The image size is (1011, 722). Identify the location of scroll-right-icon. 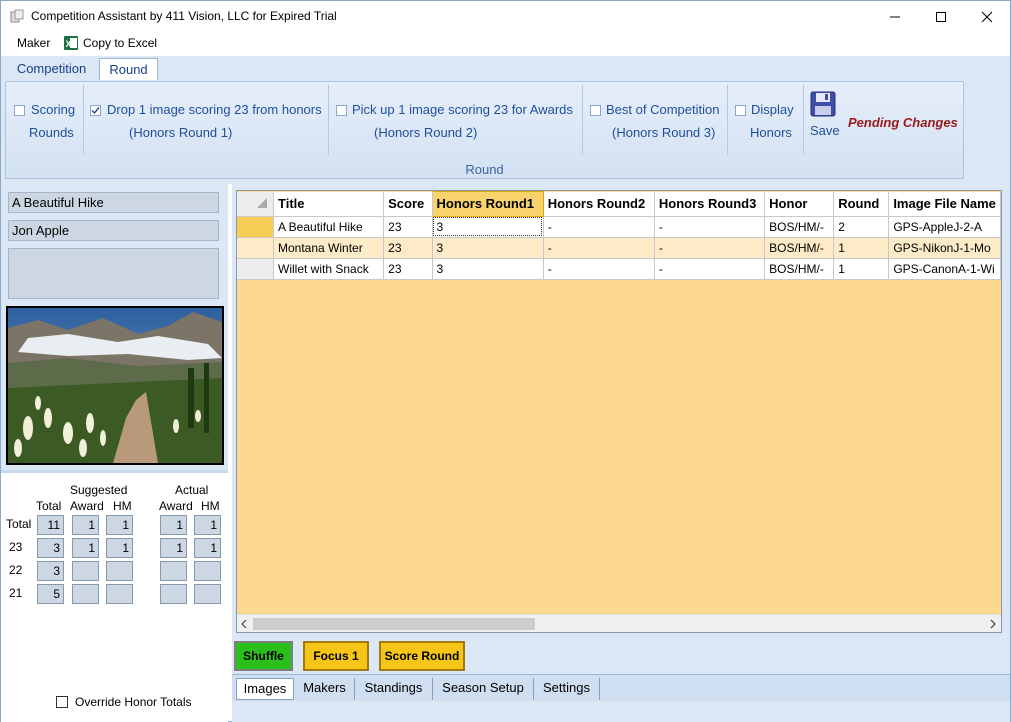
(993, 624).